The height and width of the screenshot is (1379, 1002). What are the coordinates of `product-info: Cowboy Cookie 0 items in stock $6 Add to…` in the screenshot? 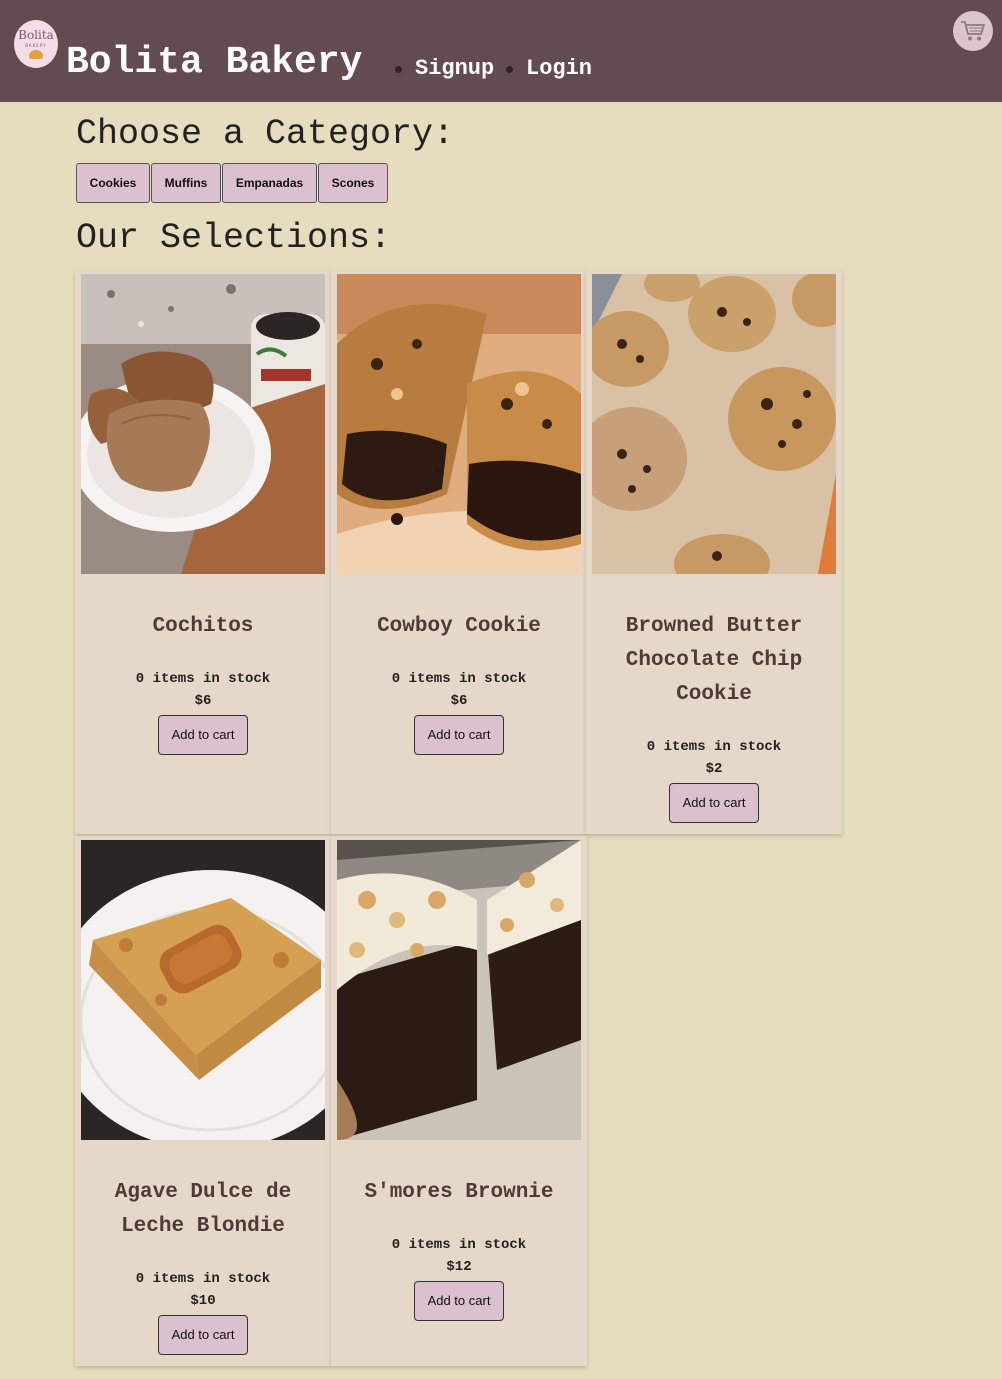 It's located at (459, 682).